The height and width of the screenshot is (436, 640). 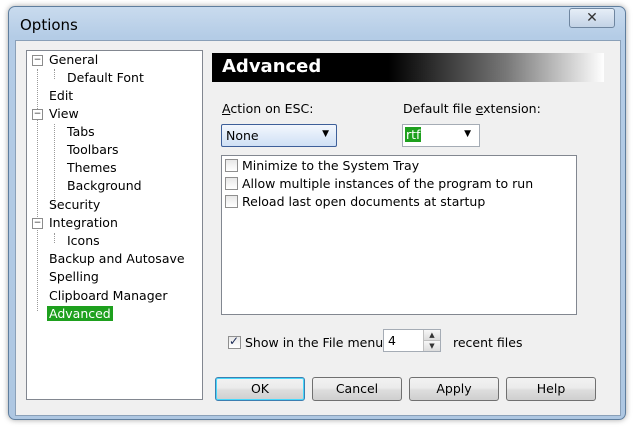 What do you see at coordinates (49, 25) in the screenshot?
I see `window-title: Options` at bounding box center [49, 25].